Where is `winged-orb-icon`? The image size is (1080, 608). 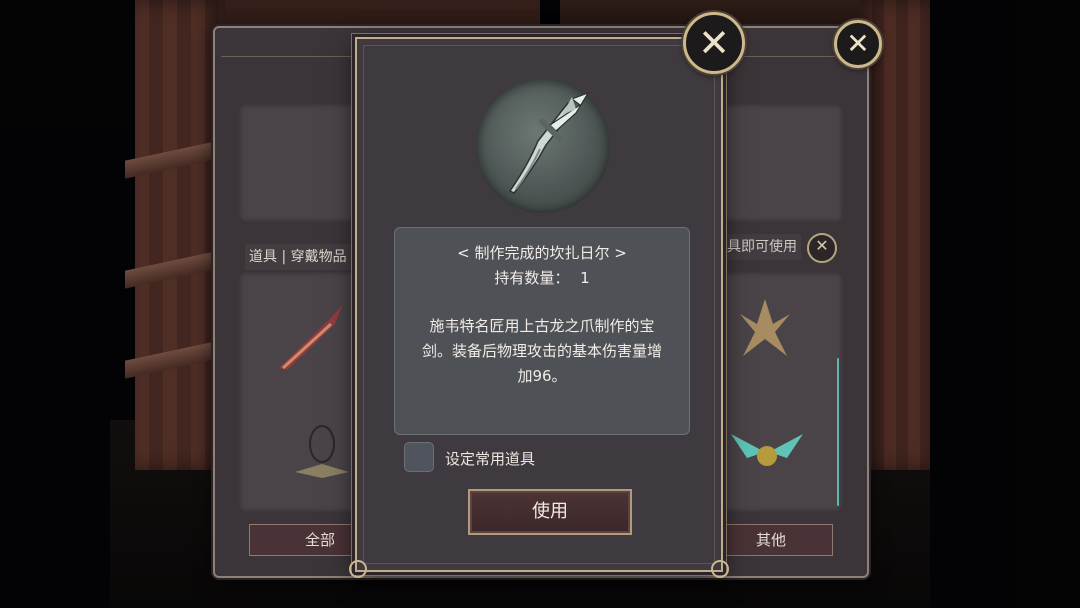 winged-orb-icon is located at coordinates (767, 452).